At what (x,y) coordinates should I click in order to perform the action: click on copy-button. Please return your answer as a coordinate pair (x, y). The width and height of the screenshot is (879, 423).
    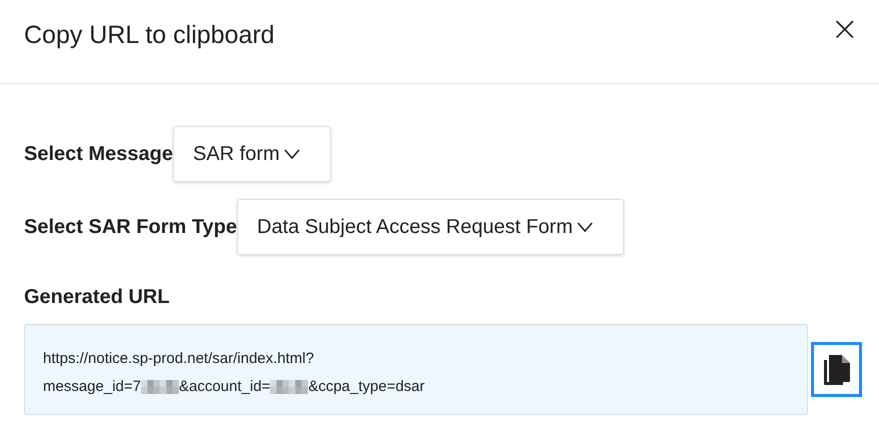
    Looking at the image, I should click on (836, 369).